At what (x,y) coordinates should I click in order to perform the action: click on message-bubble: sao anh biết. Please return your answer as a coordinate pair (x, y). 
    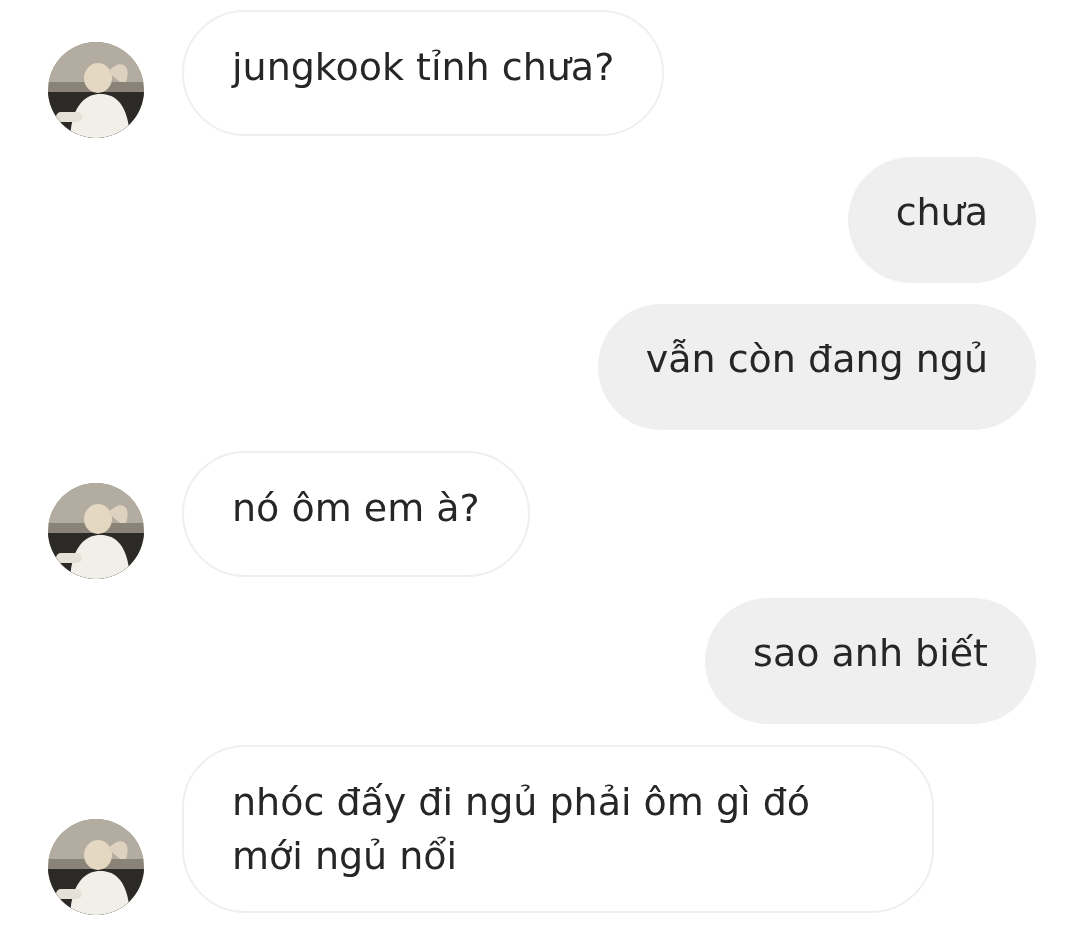
    Looking at the image, I should click on (870, 661).